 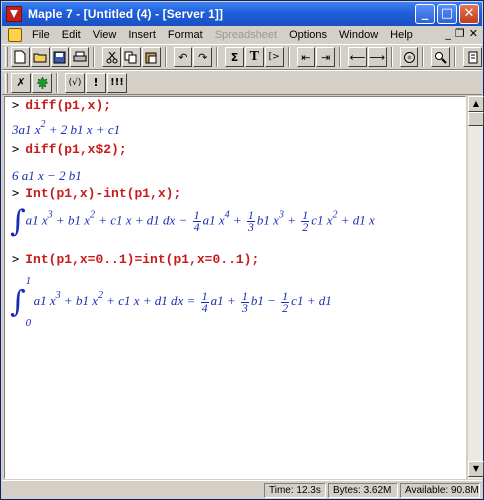 I want to click on execute-all-button: !!!, so click(x=117, y=82).